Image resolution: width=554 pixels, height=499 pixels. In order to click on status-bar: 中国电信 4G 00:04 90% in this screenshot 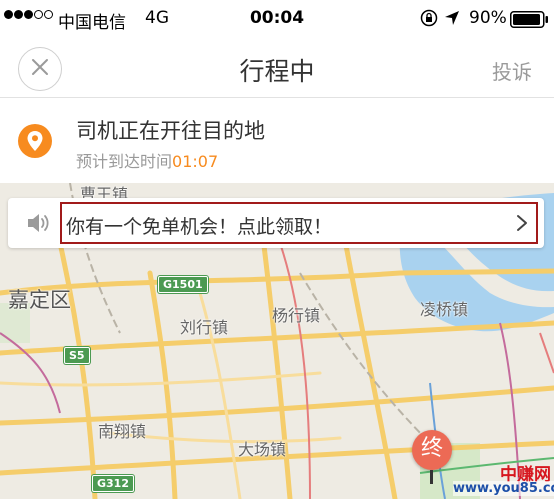, I will do `click(277, 19)`.